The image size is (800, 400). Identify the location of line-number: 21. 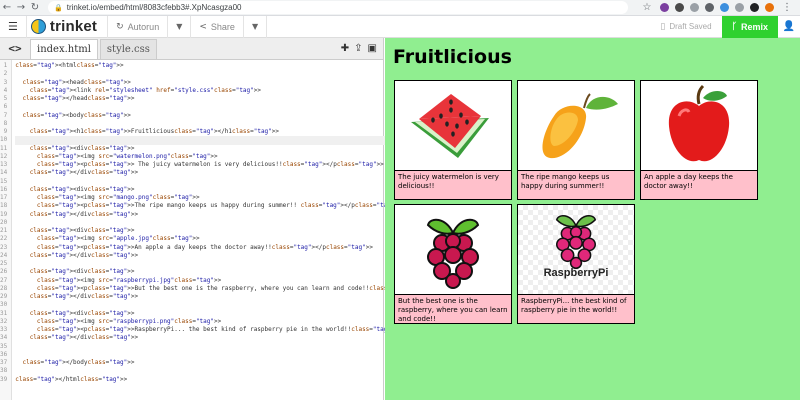
(4, 230).